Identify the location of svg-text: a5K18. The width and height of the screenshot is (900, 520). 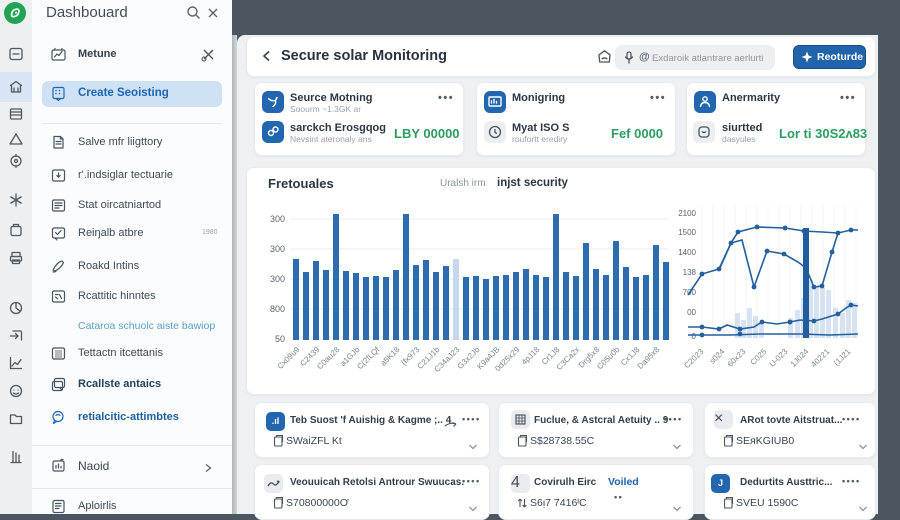
(390, 356).